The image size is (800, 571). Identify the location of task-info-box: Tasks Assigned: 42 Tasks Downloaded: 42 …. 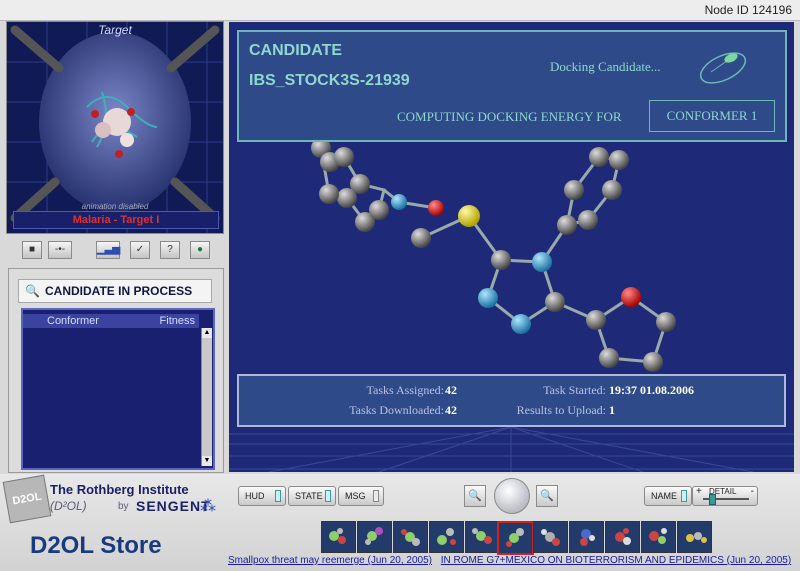
(511, 400).